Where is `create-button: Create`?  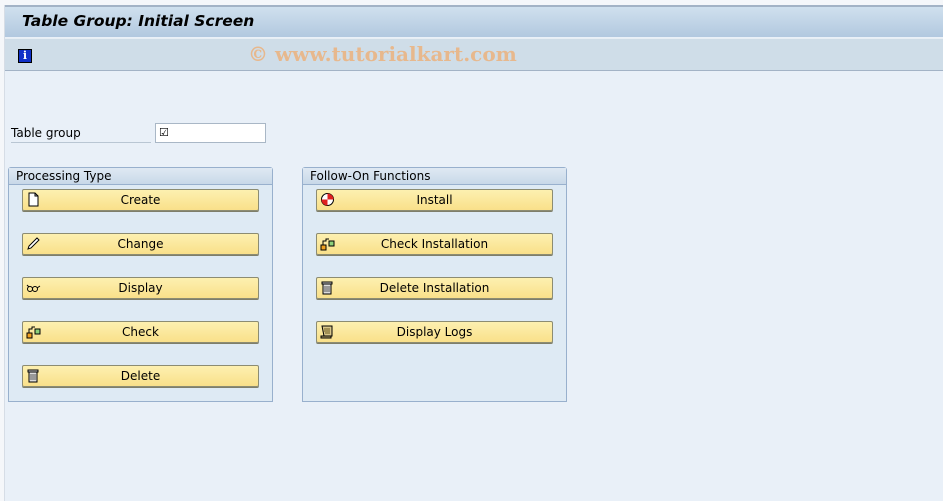
create-button: Create is located at coordinates (140, 200).